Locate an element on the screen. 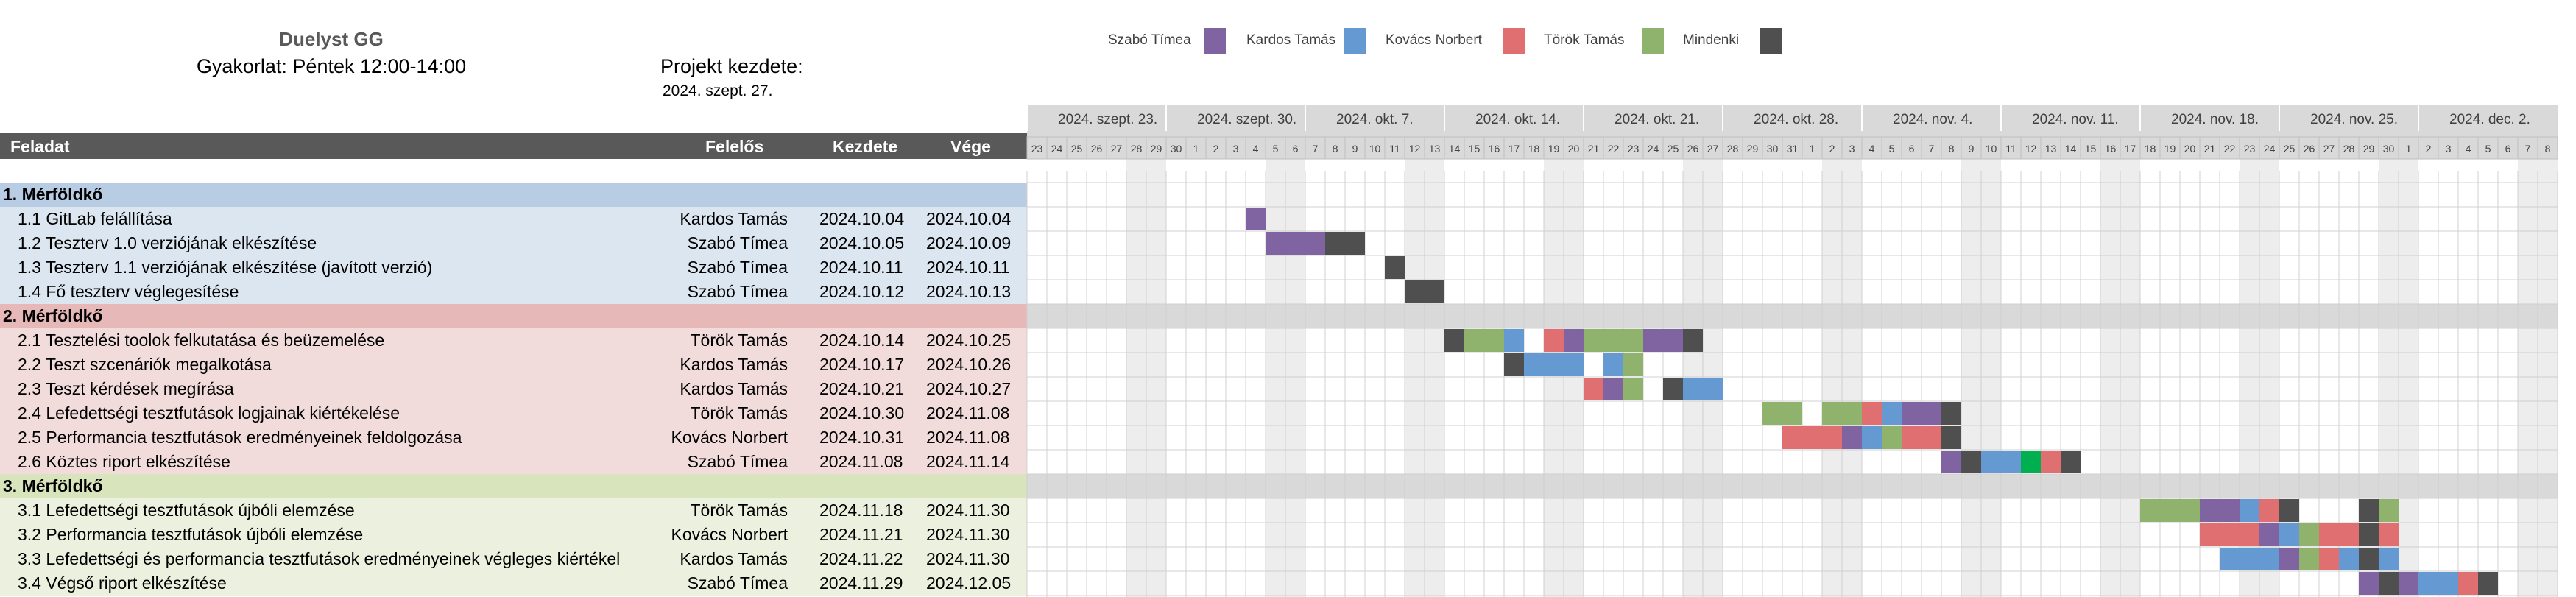 The image size is (2576, 597). day-label: 14 is located at coordinates (1455, 149).